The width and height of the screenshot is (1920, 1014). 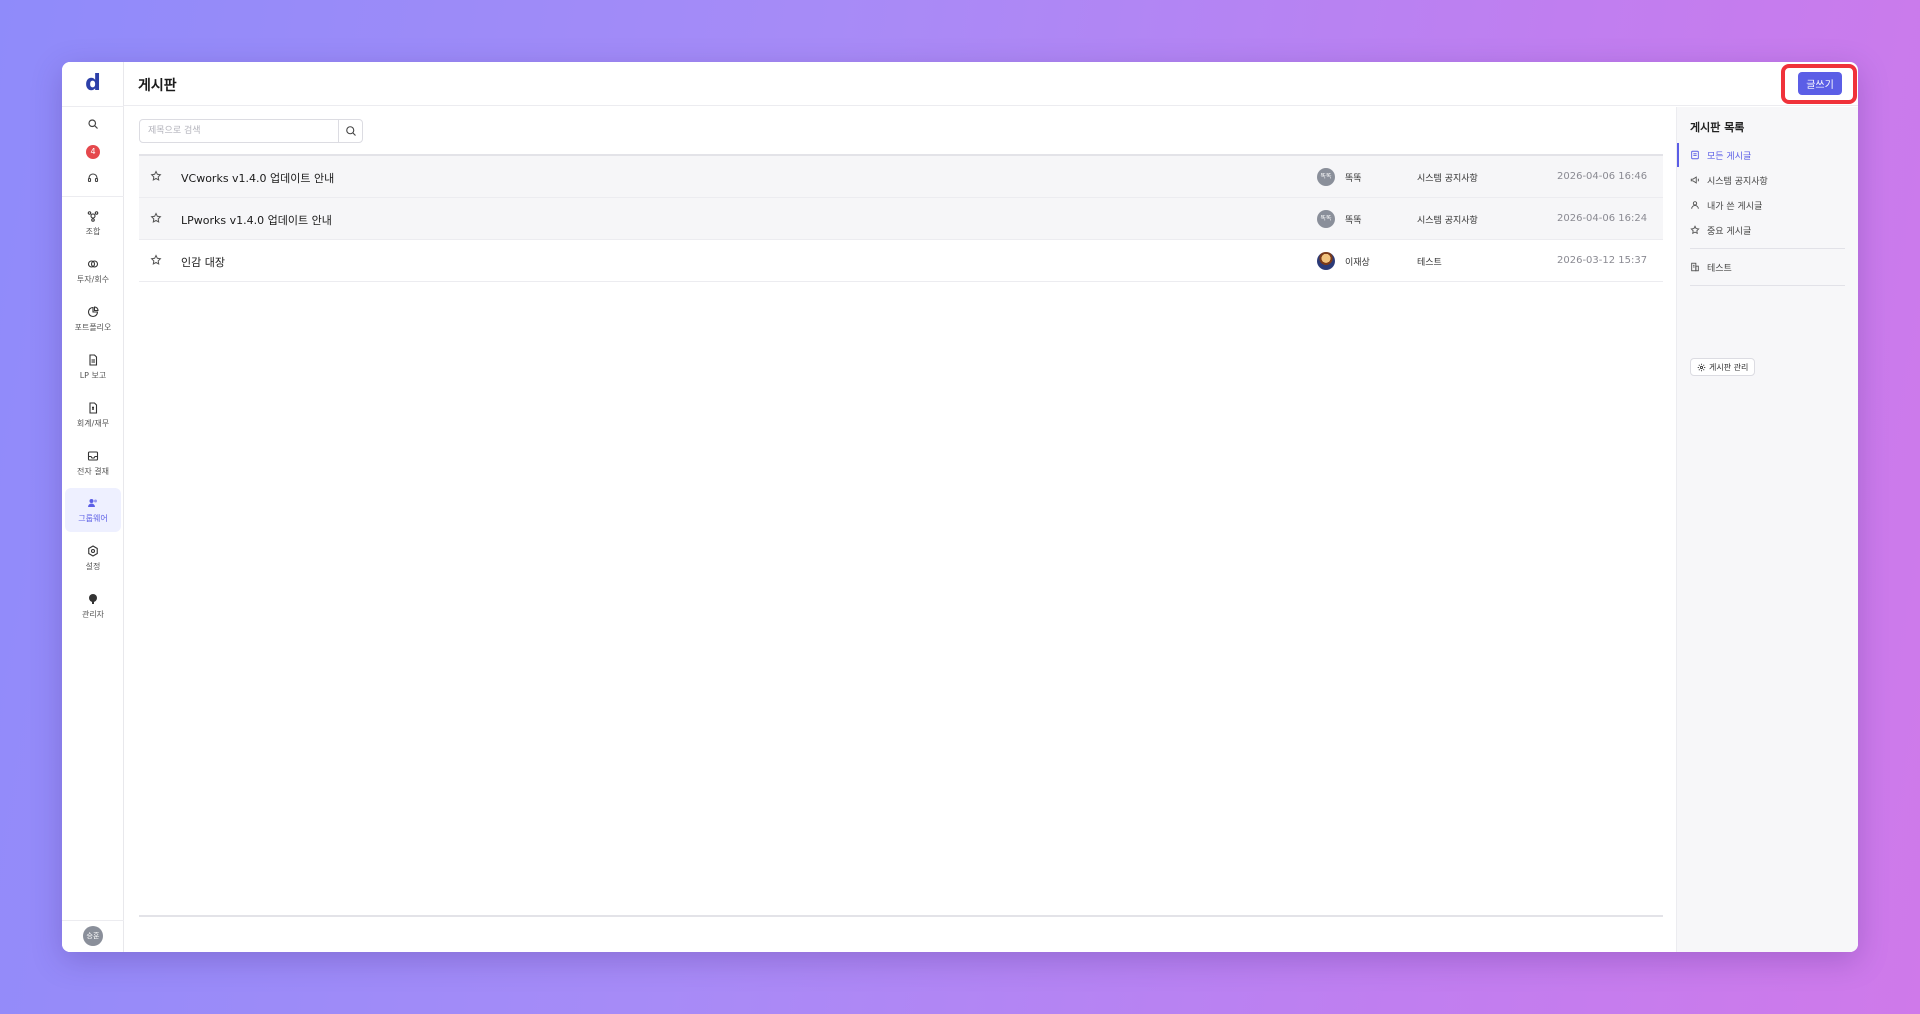 What do you see at coordinates (93, 456) in the screenshot?
I see `approval-icon` at bounding box center [93, 456].